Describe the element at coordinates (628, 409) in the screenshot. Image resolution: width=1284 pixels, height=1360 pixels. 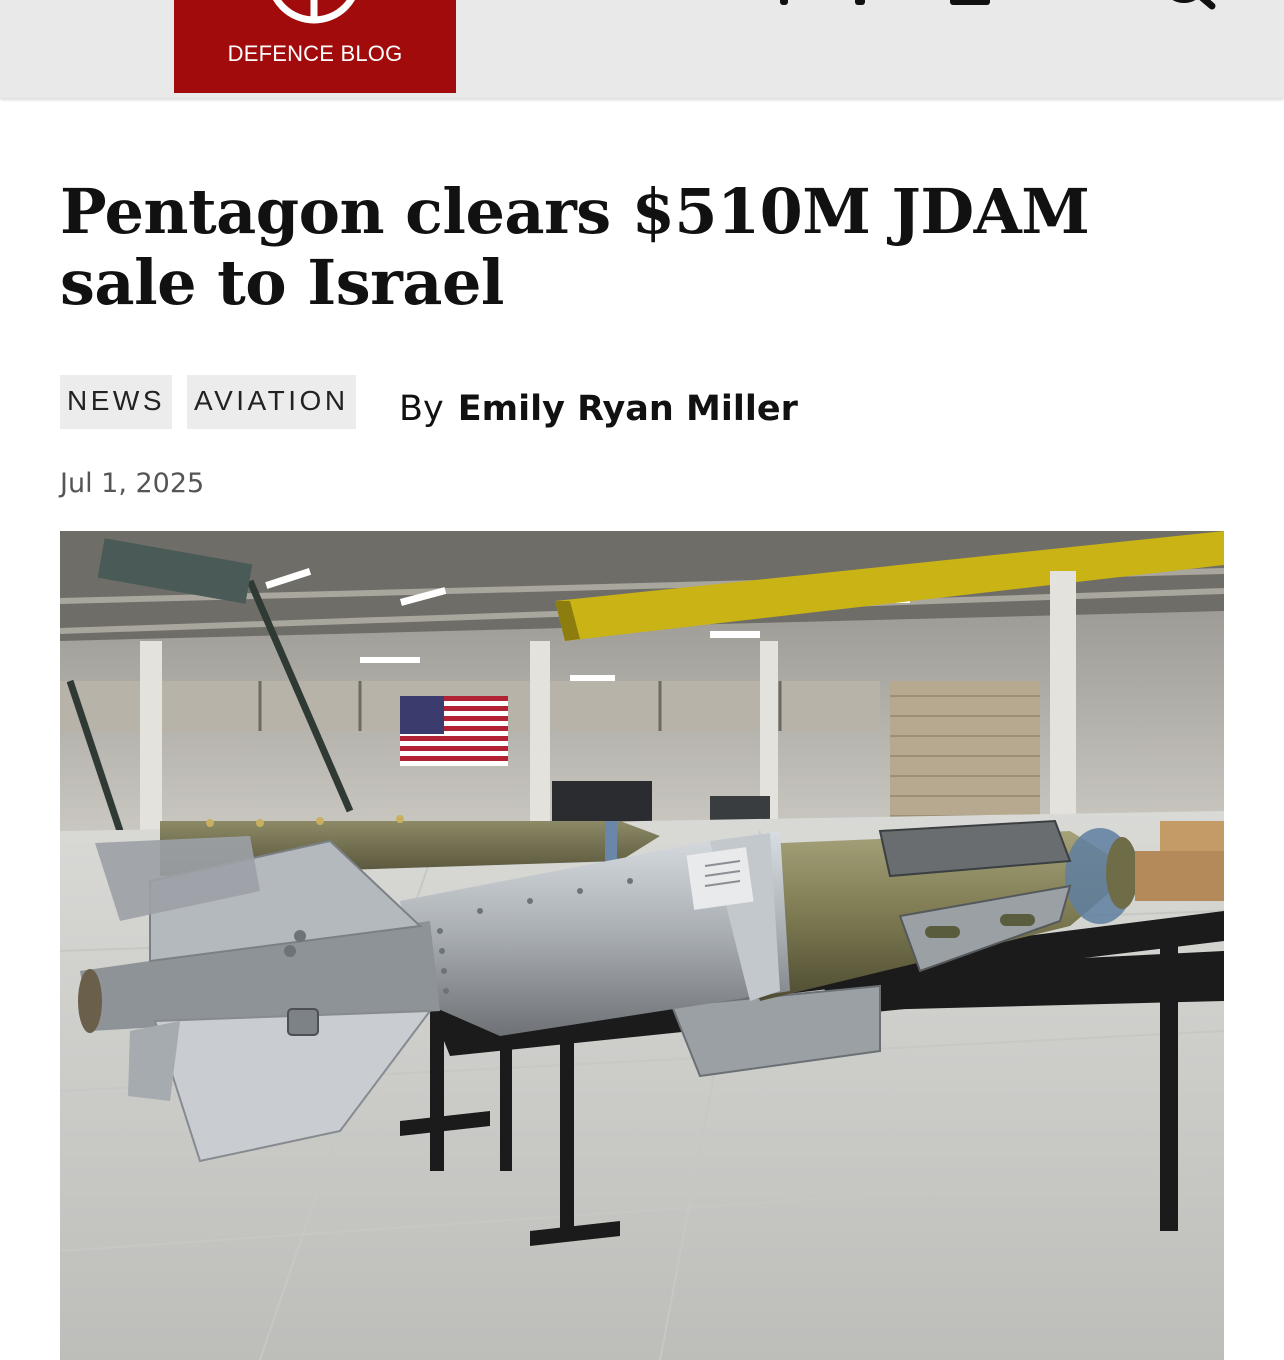
I see `author-link: Emily Ryan Miller` at that location.